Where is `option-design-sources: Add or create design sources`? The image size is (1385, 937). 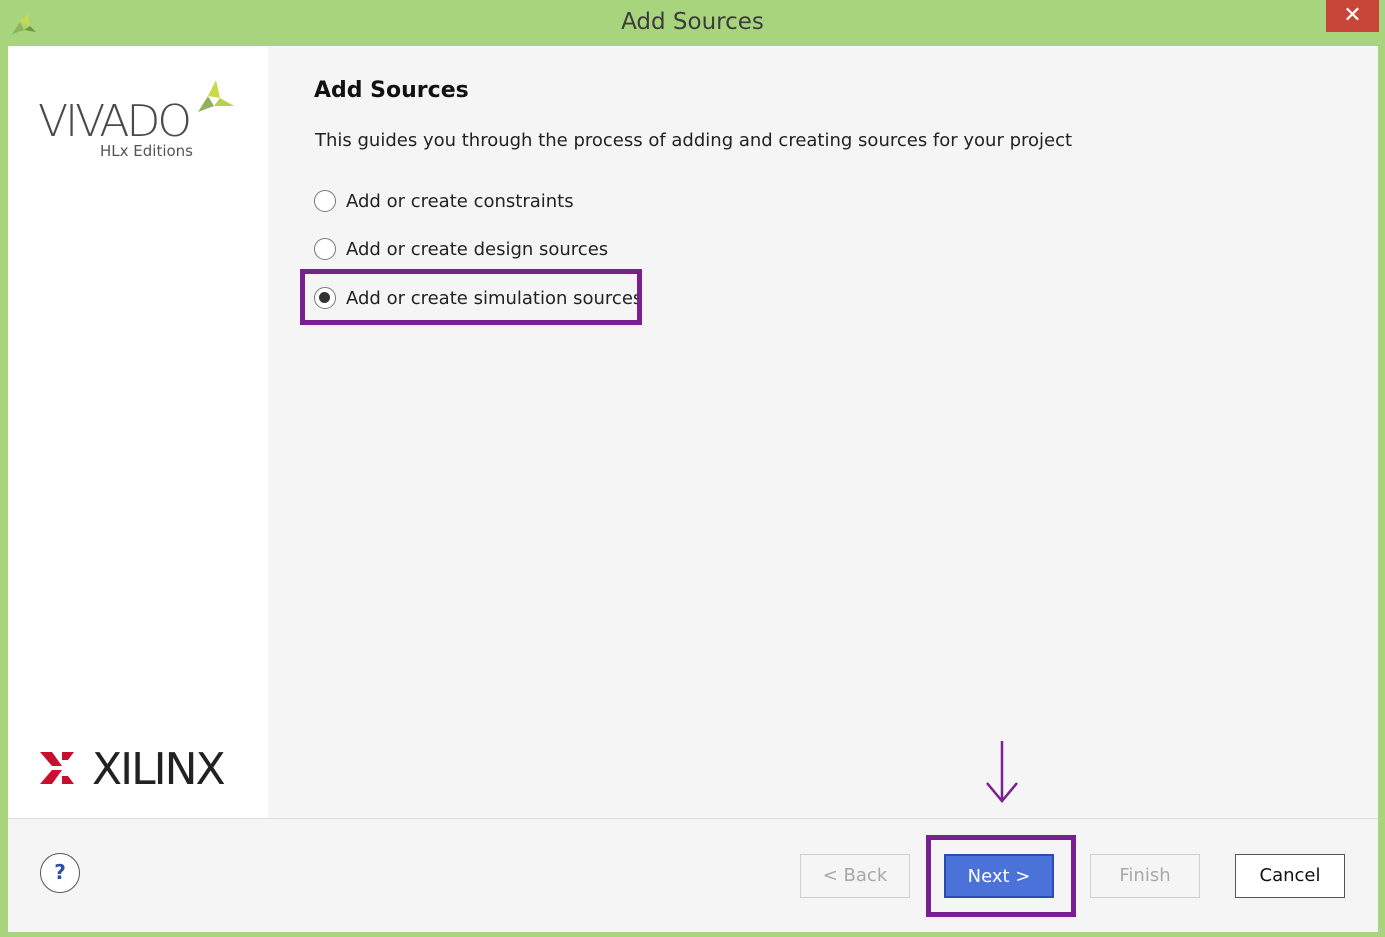
option-design-sources: Add or create design sources is located at coordinates (461, 249).